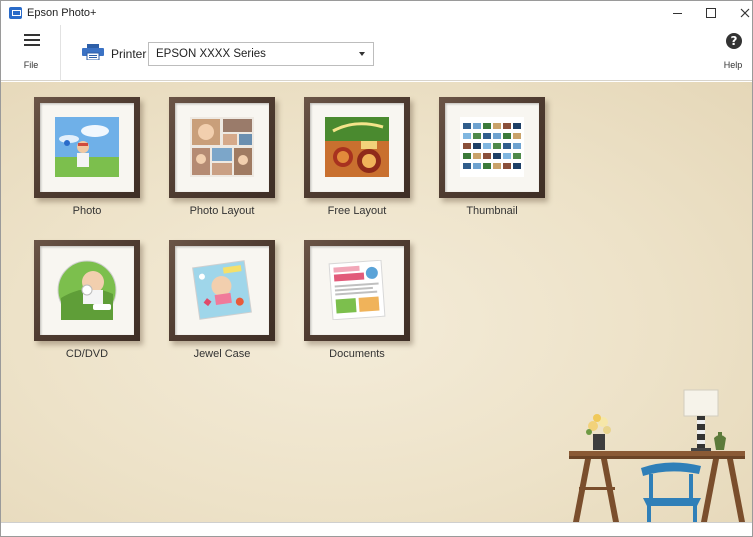 The image size is (753, 537). Describe the element at coordinates (745, 13) in the screenshot. I see `close-icon` at that location.